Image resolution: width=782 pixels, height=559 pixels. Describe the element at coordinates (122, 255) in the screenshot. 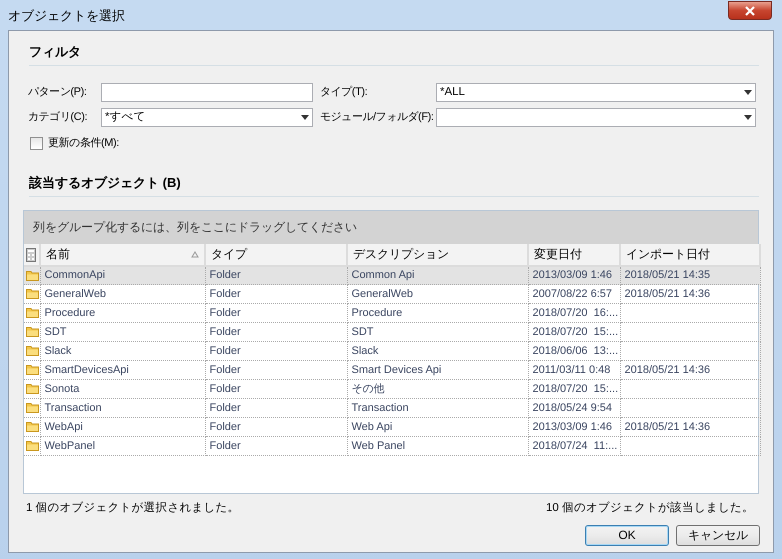

I see `column-header: 名前` at that location.